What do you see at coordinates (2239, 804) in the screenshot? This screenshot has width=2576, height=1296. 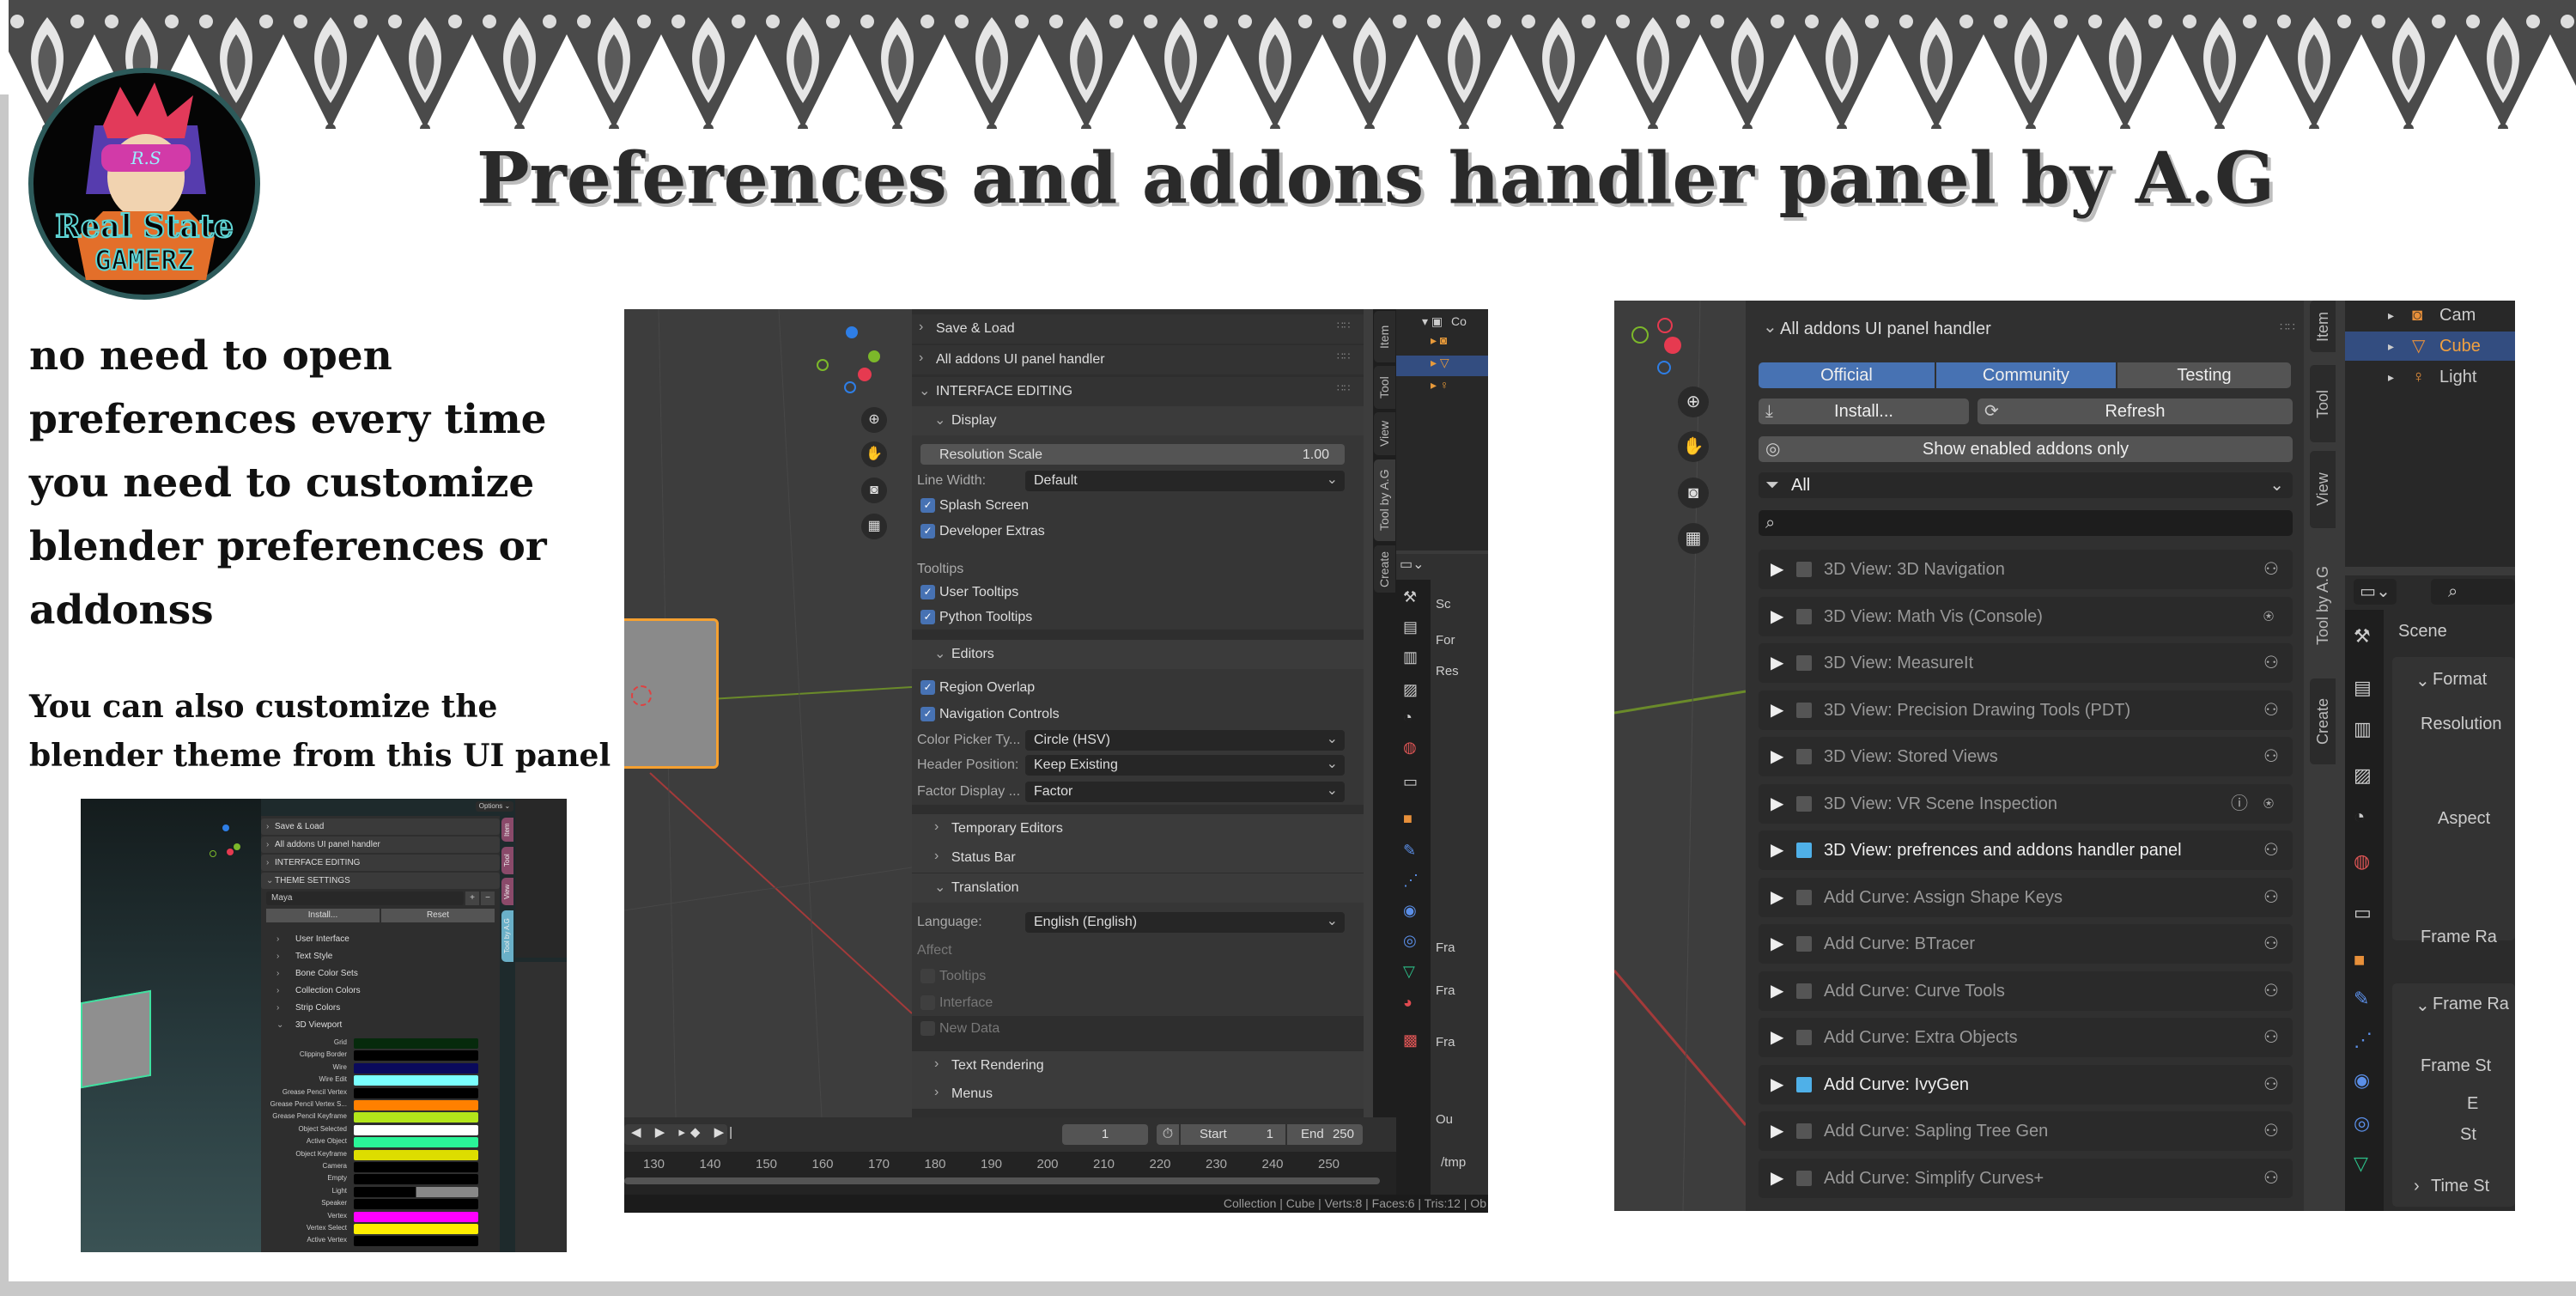 I see `info-icon: ⓘ` at bounding box center [2239, 804].